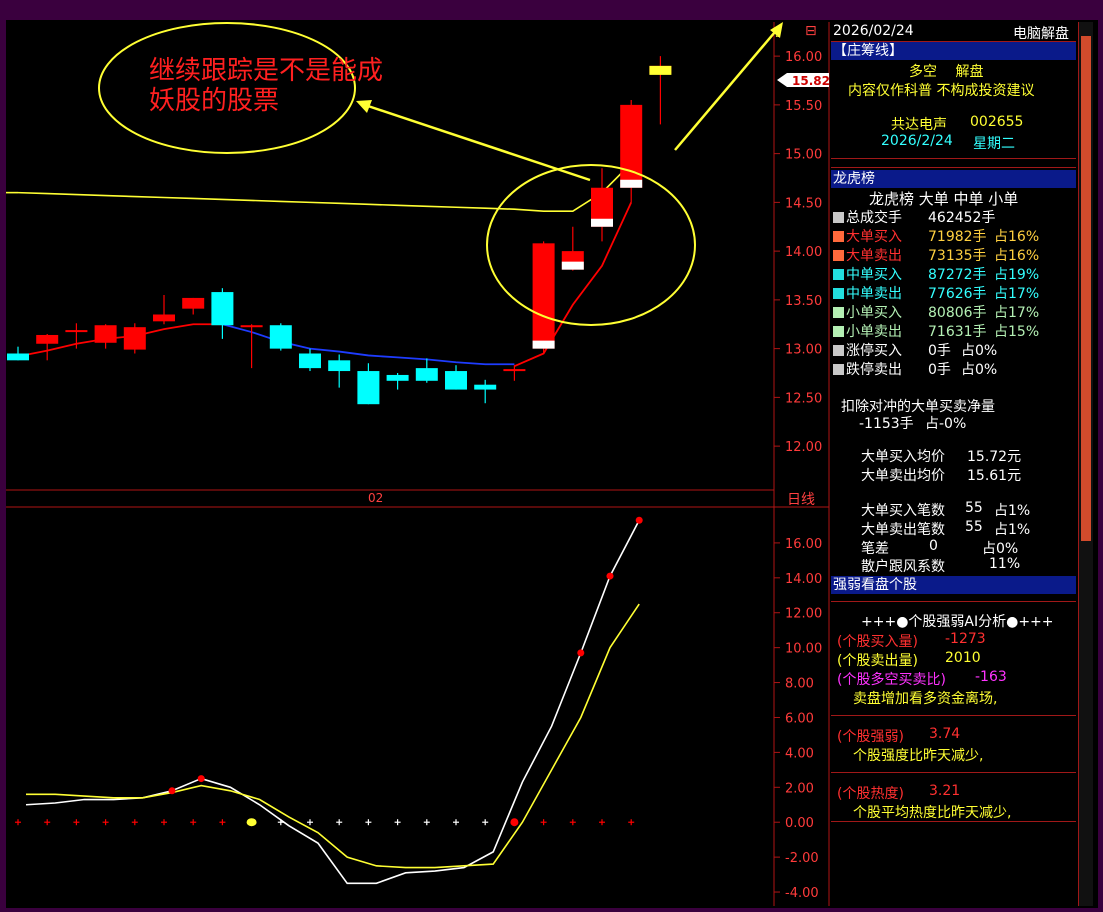  I want to click on longhu-label: 中单卖出, so click(874, 294).